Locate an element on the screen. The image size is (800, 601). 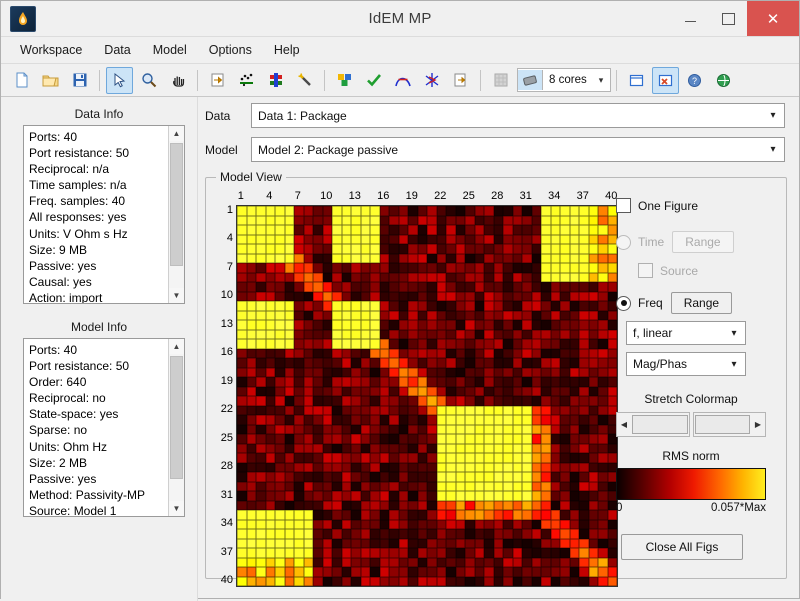
one-figure-row: One Figure is located at coordinates (691, 205).